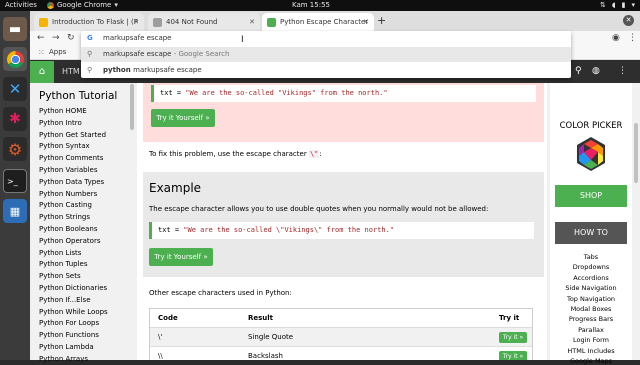  Describe the element at coordinates (15, 211) in the screenshot. I see `system-monitor-icon: ▦` at that location.